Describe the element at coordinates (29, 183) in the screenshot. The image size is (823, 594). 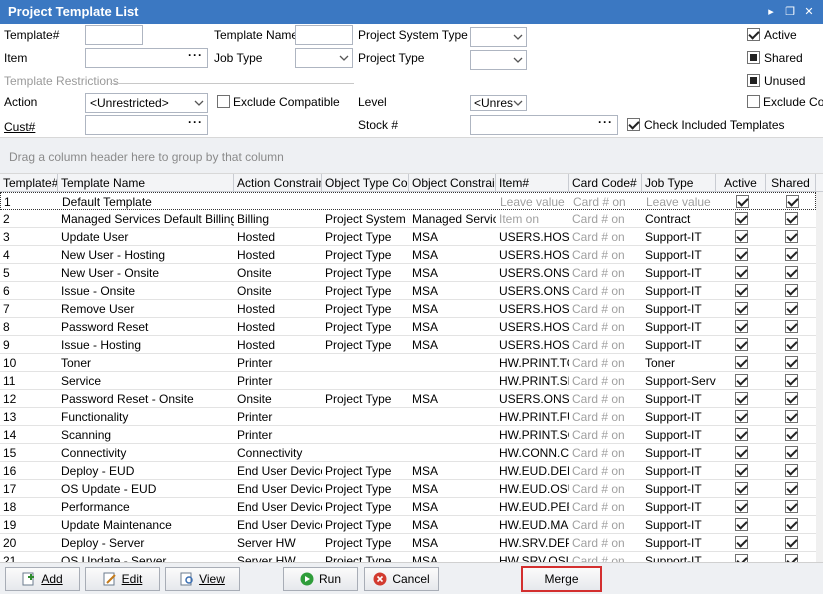
I see `col-template-no: Template#` at that location.